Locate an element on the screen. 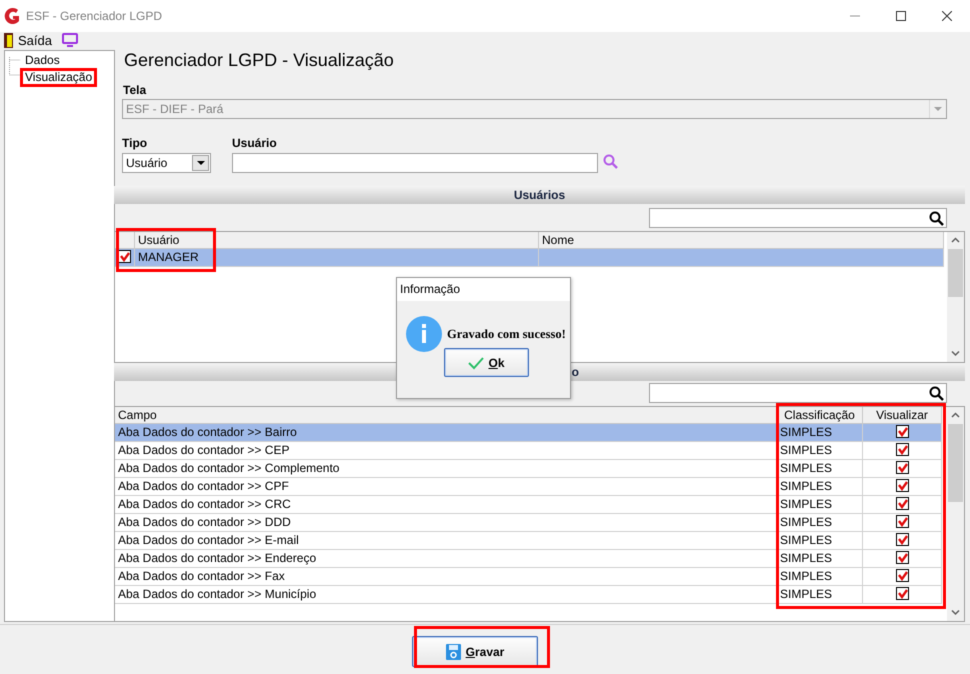 Image resolution: width=970 pixels, height=674 pixels. column-header: Nome is located at coordinates (741, 240).